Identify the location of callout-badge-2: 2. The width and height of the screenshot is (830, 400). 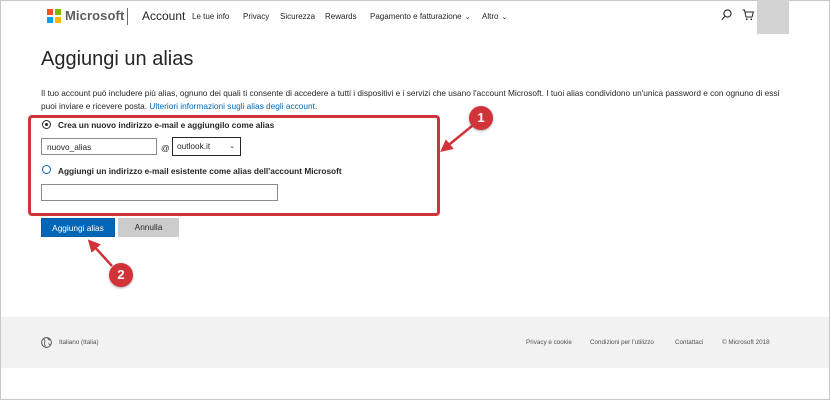
(121, 275).